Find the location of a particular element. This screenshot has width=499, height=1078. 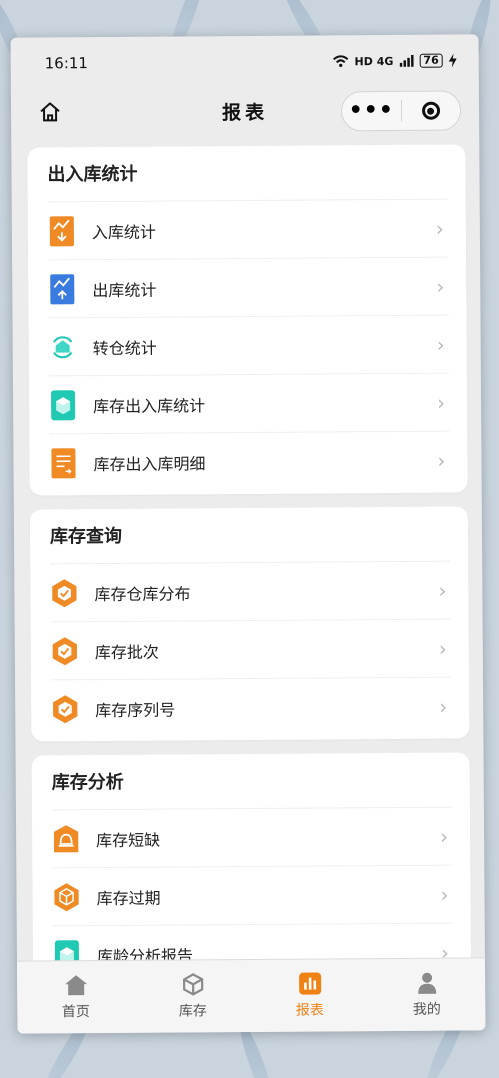

status-bar: 16:11 HD 4G 76 is located at coordinates (245, 61).